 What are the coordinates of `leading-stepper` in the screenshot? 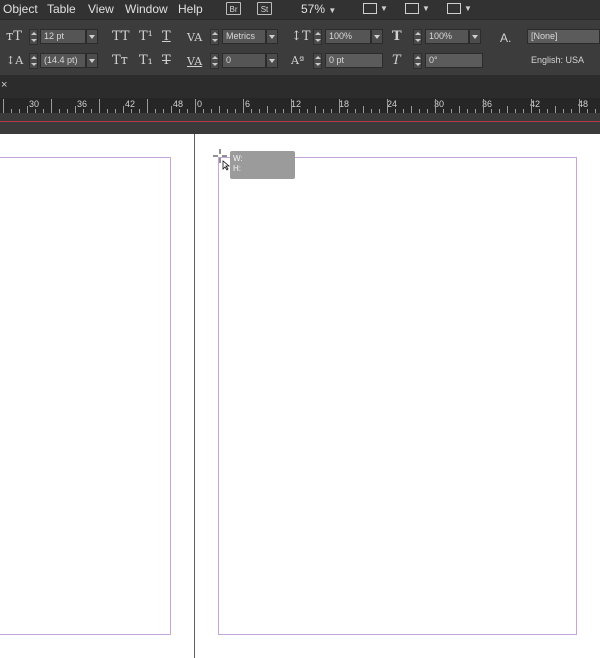 It's located at (33, 61).